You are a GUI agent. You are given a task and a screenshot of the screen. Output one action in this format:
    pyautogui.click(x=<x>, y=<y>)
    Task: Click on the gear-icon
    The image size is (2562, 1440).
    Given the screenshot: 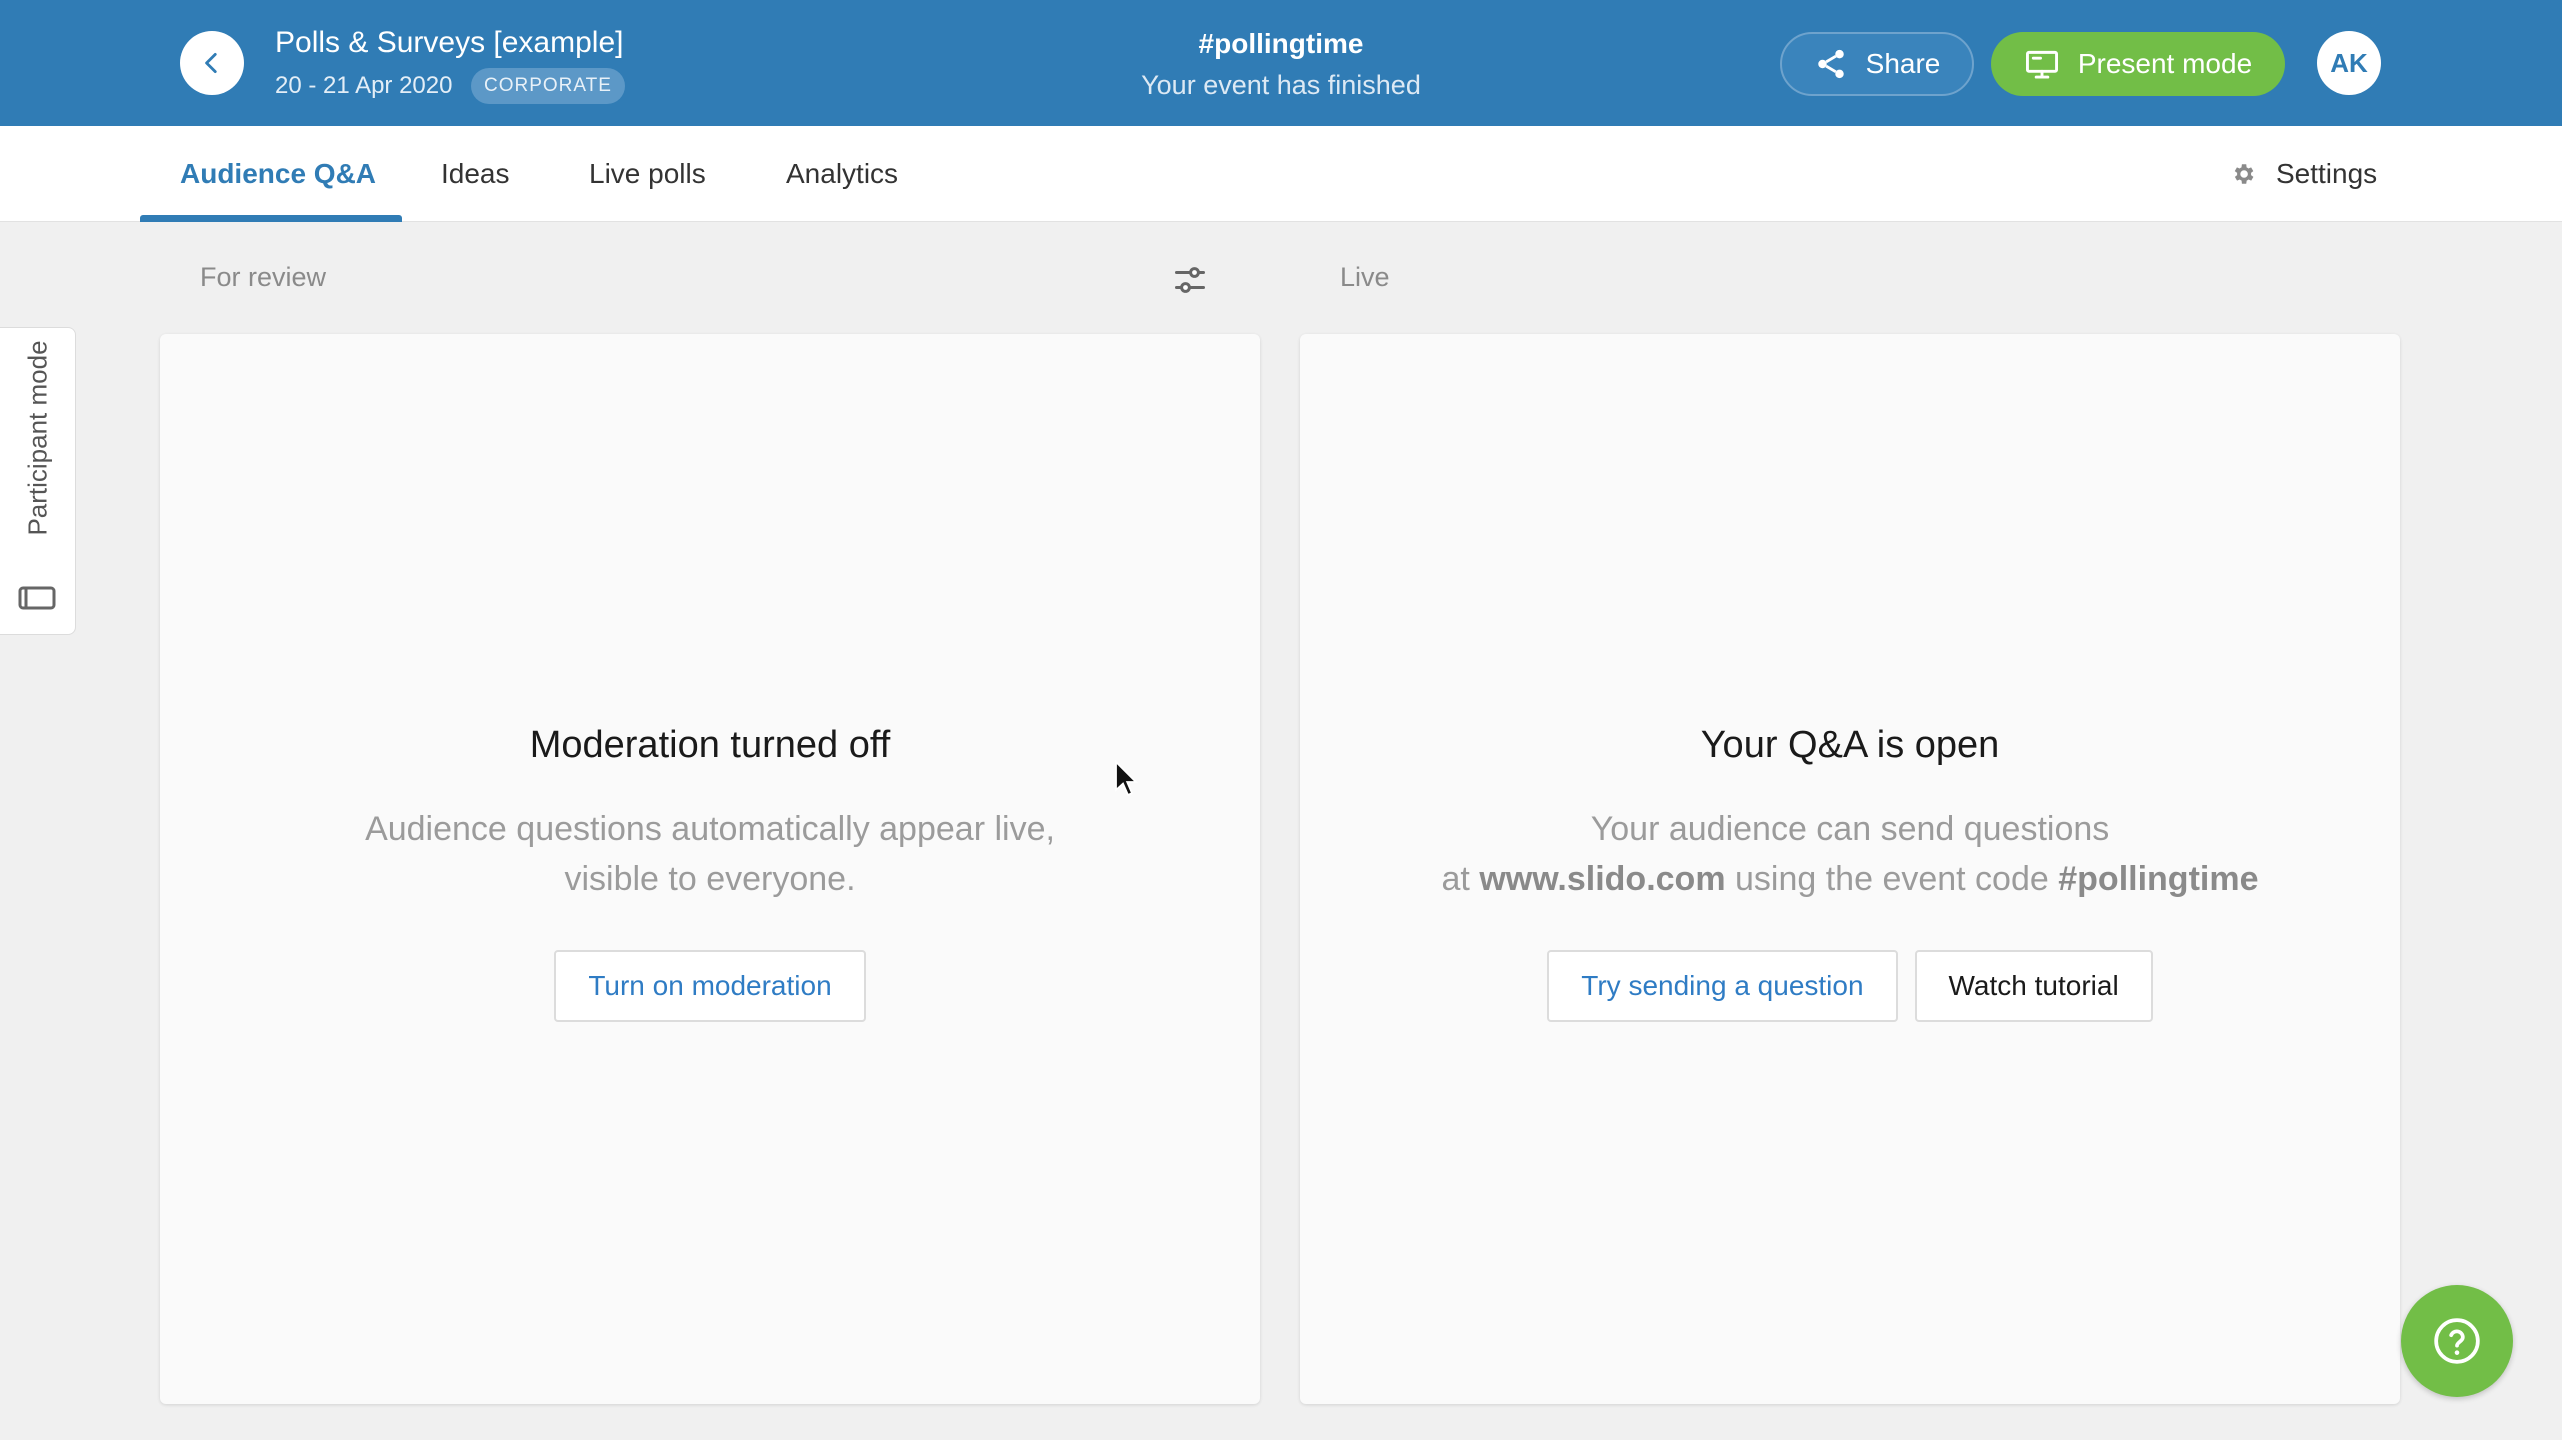 What is the action you would take?
    pyautogui.click(x=2244, y=174)
    